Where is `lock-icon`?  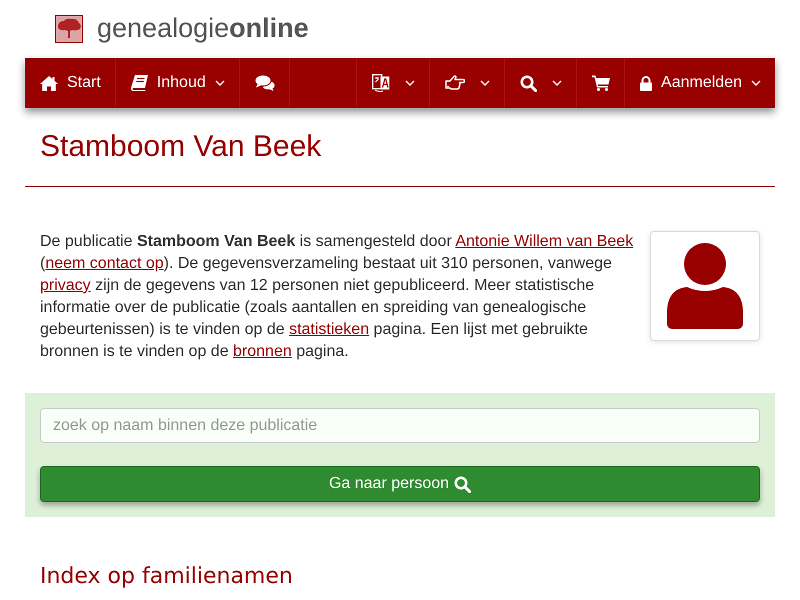 lock-icon is located at coordinates (646, 83).